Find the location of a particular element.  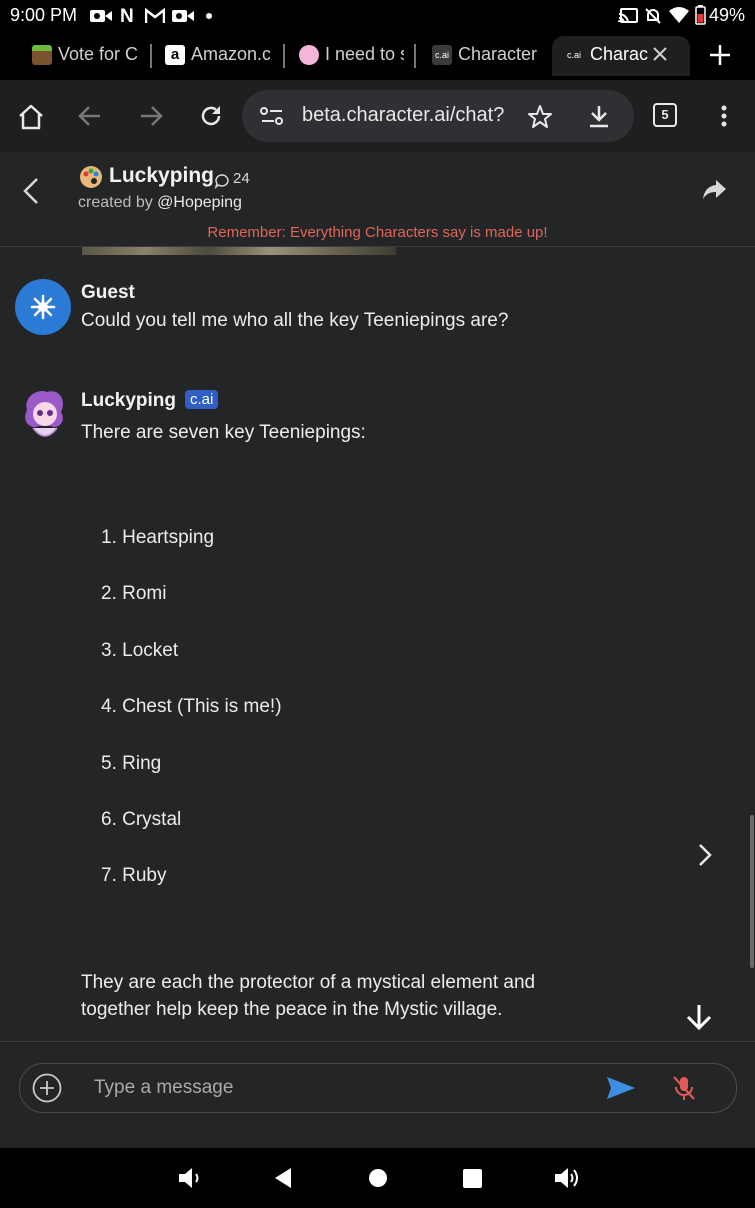

volume-up-icon is located at coordinates (567, 1178).